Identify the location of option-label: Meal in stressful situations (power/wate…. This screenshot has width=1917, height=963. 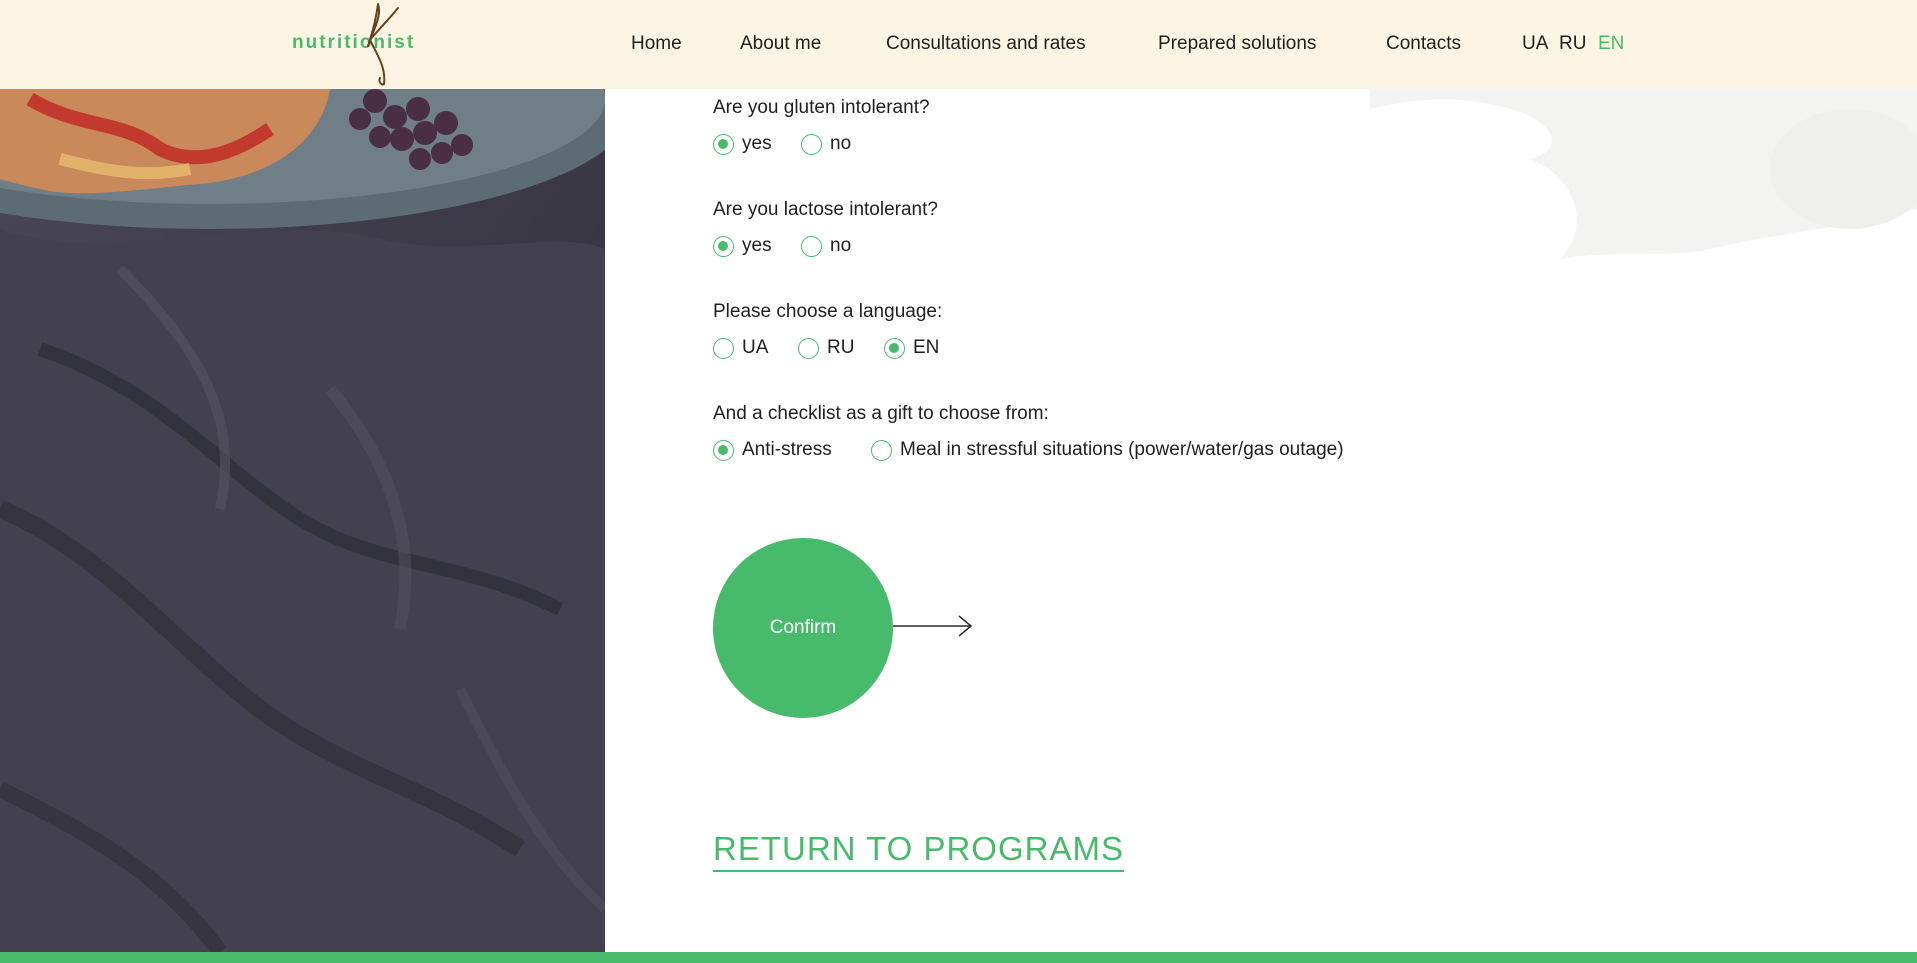
(1122, 449).